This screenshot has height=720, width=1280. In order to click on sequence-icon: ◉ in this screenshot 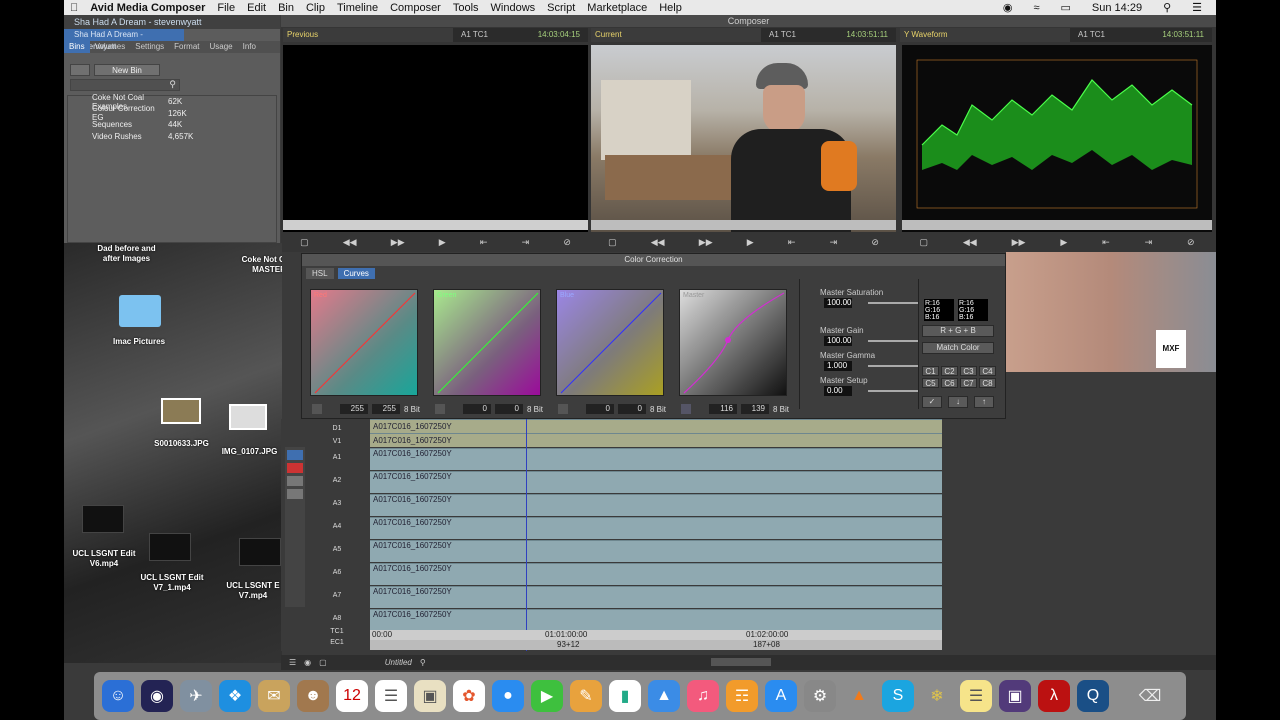, I will do `click(307, 662)`.